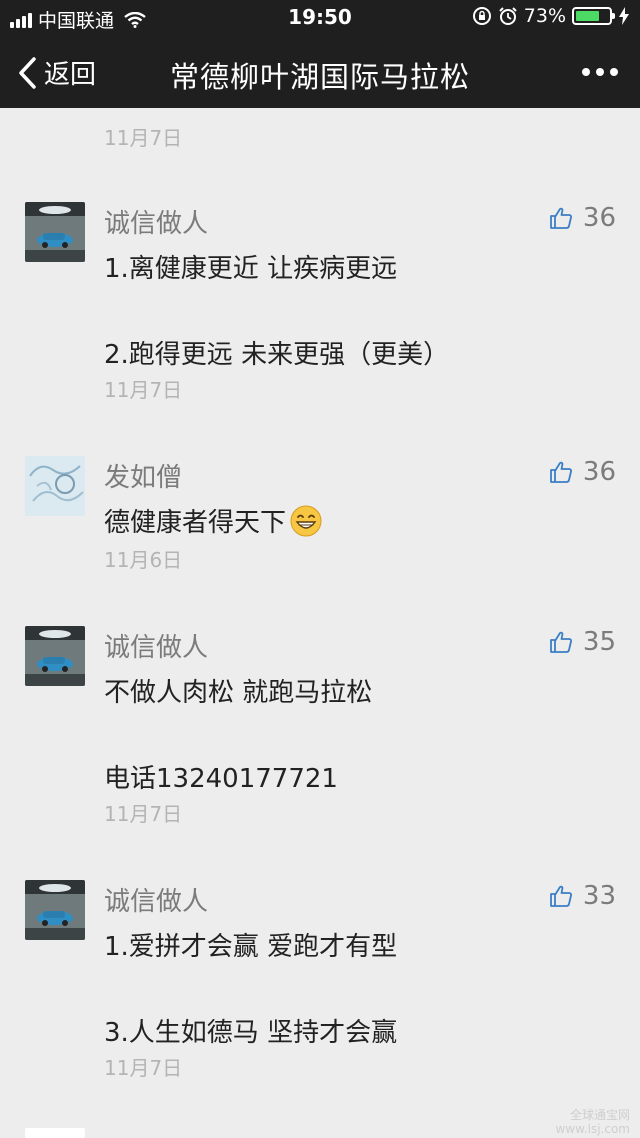 This screenshot has height=1138, width=640. Describe the element at coordinates (319, 77) in the screenshot. I see `page-title: 常德柳叶湖国际马拉松` at that location.